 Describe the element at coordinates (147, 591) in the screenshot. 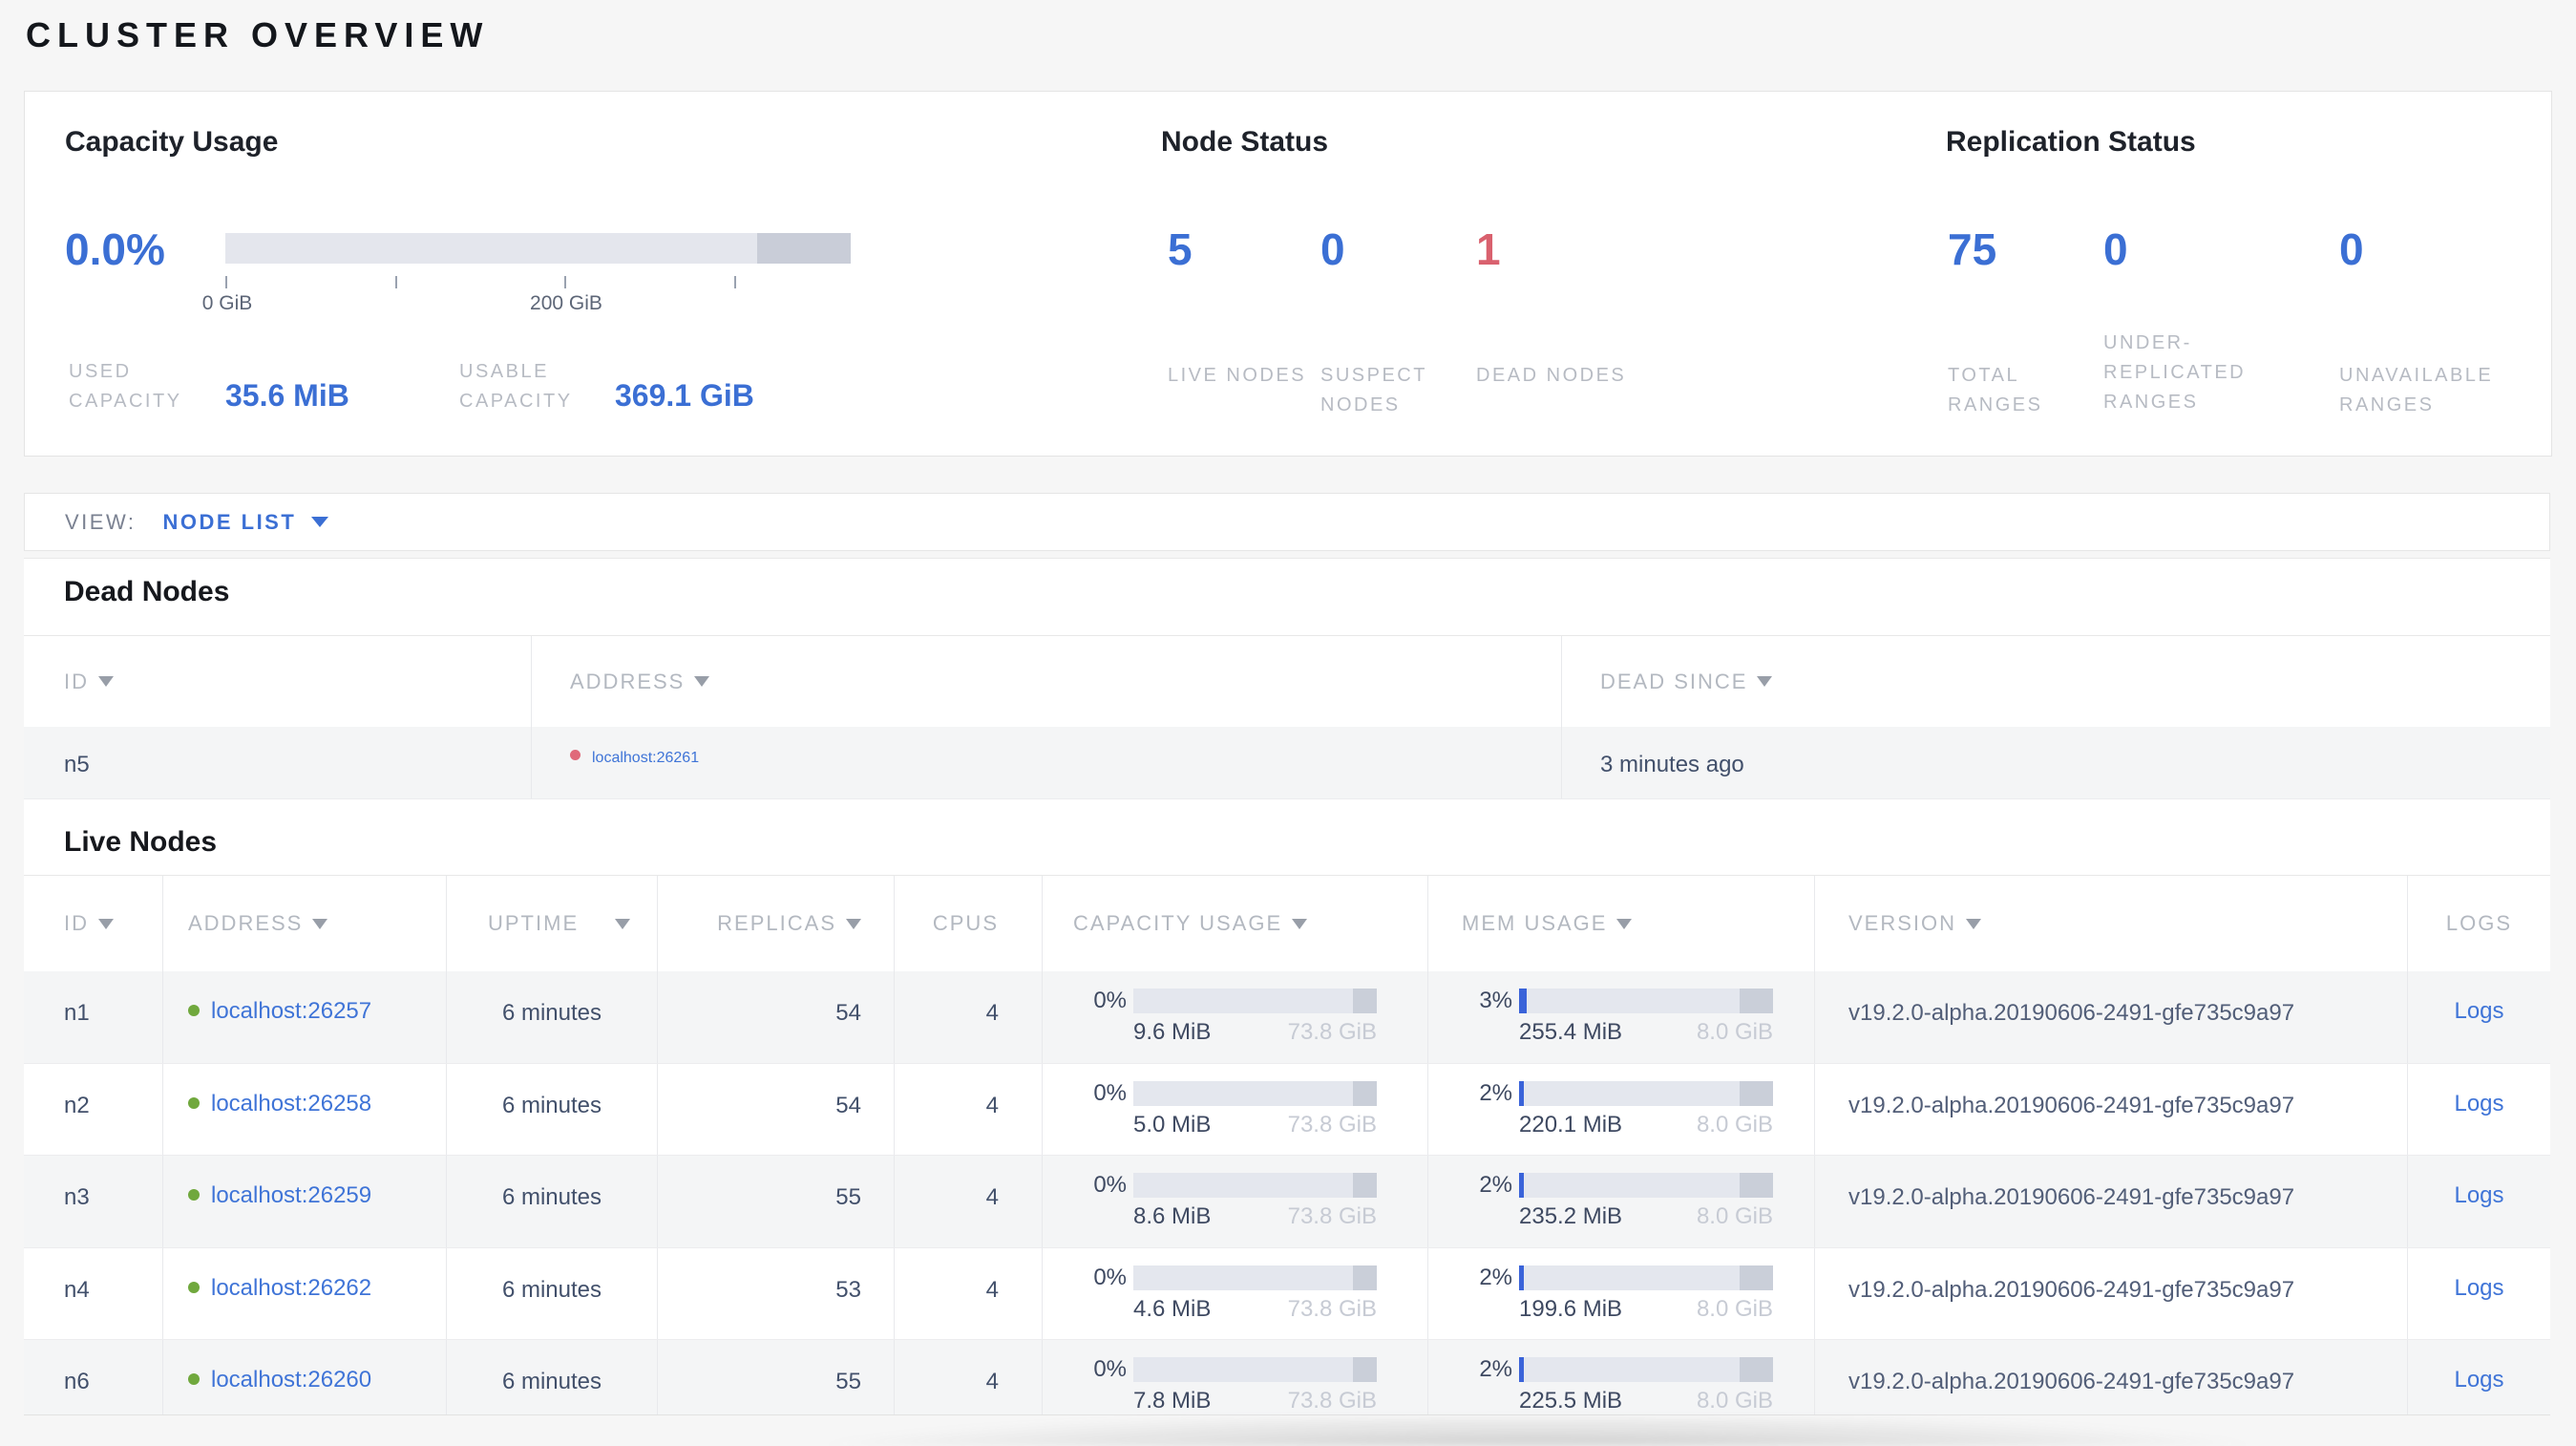

I see `dead-nodes-heading: Dead Nodes` at that location.